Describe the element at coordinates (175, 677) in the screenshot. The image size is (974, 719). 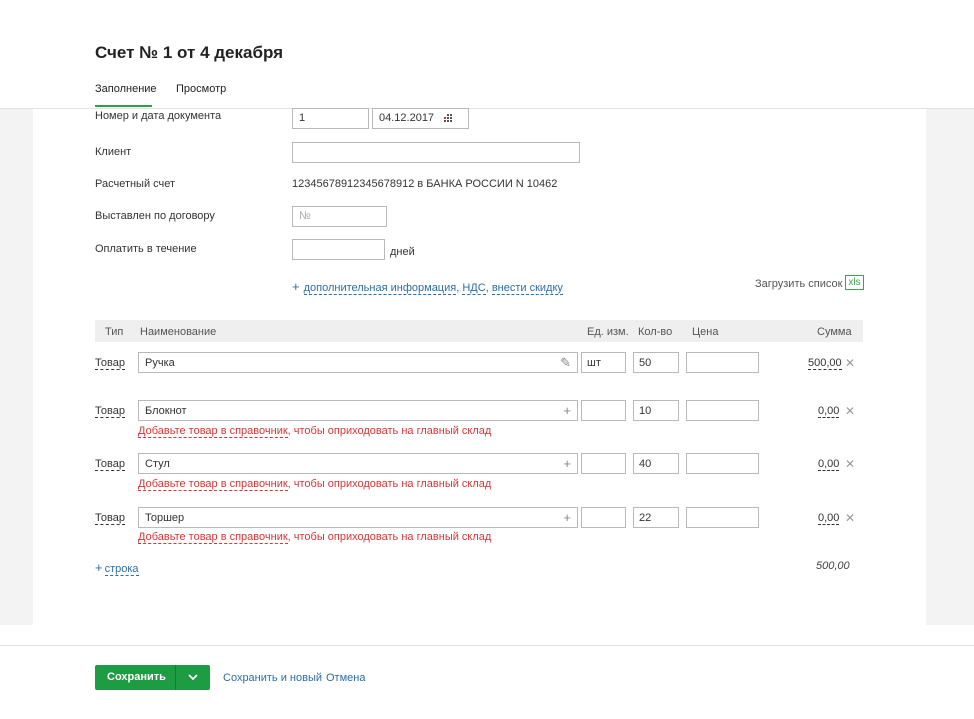
I see `save-button-separator` at that location.